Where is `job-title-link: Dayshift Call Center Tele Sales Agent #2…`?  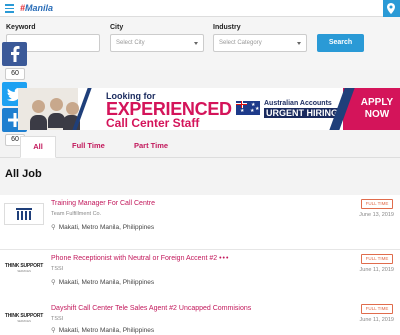 job-title-link: Dayshift Call Center Tele Sales Agent #2… is located at coordinates (151, 308).